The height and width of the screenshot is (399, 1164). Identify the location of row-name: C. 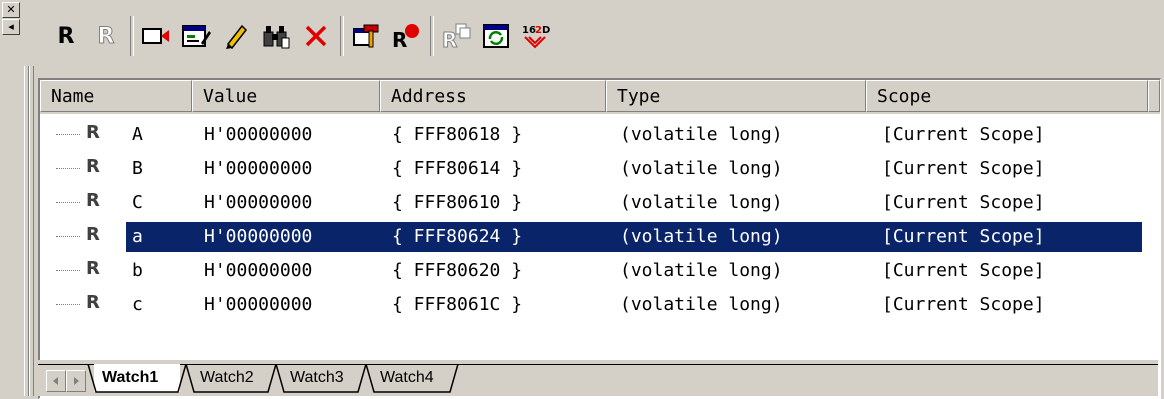
(137, 202).